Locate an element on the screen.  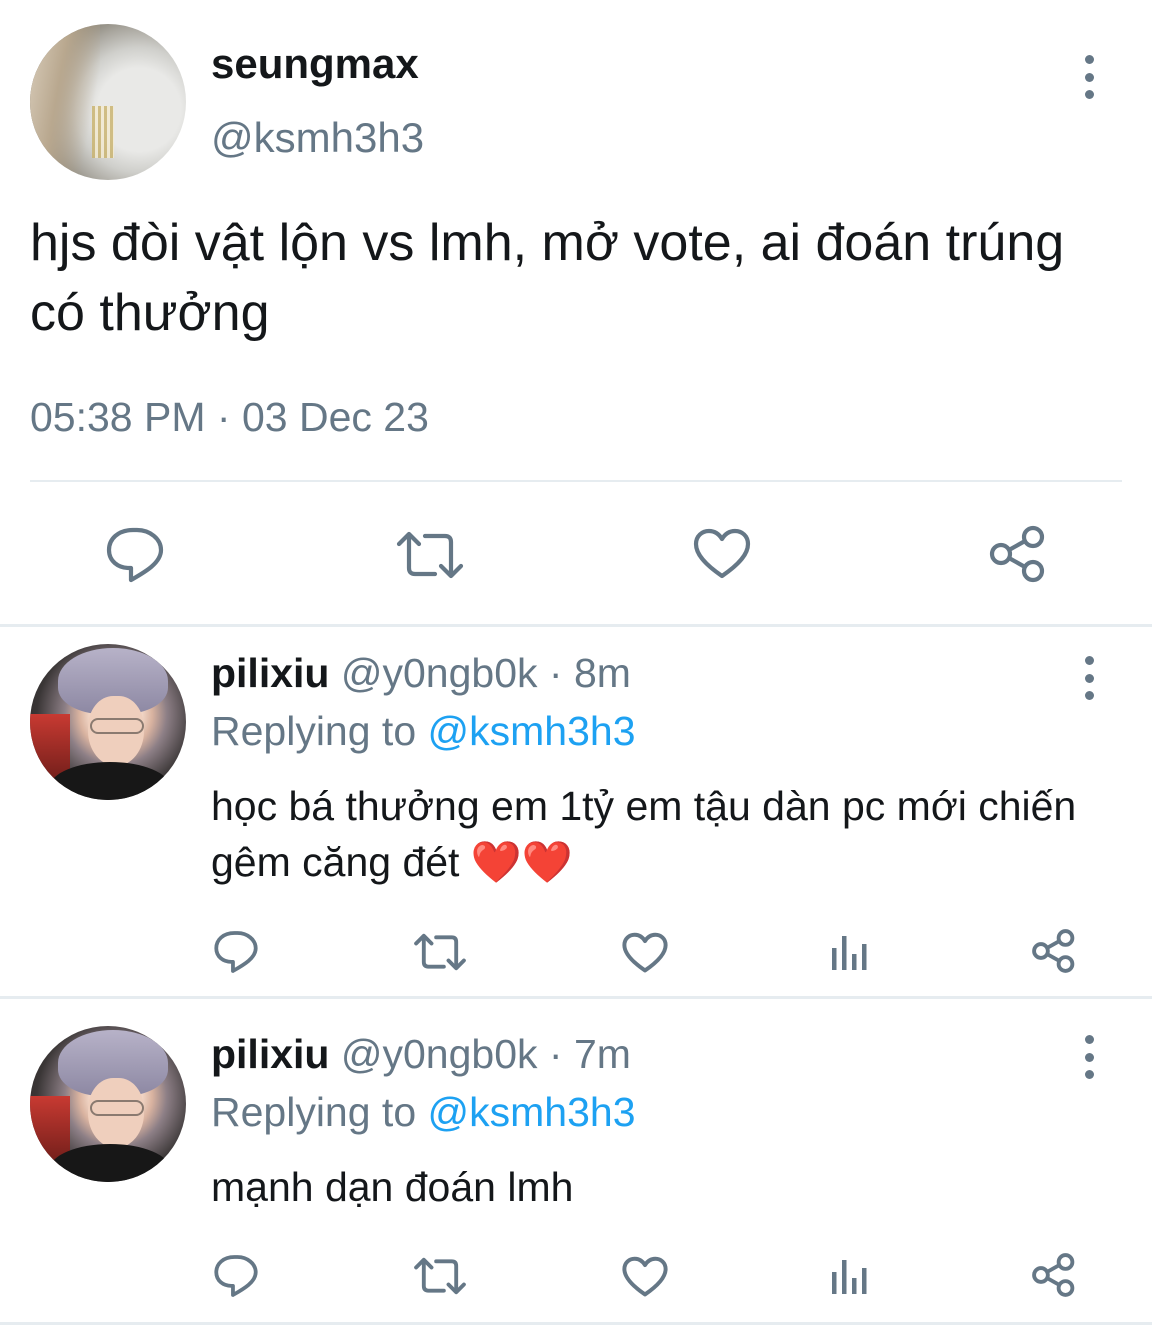
tweet-date: 03 Dec 23 is located at coordinates (335, 417).